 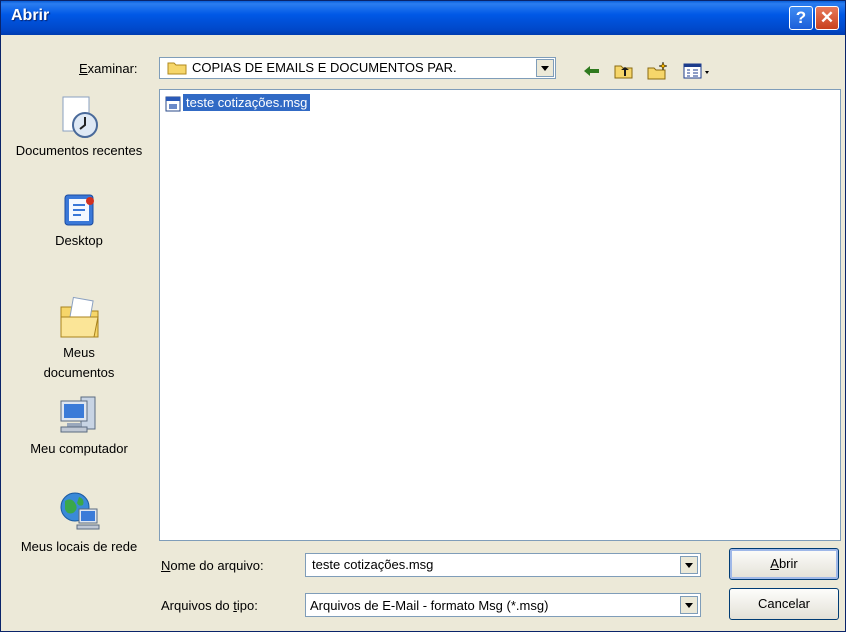 I want to click on network-places-icon, so click(x=80, y=511).